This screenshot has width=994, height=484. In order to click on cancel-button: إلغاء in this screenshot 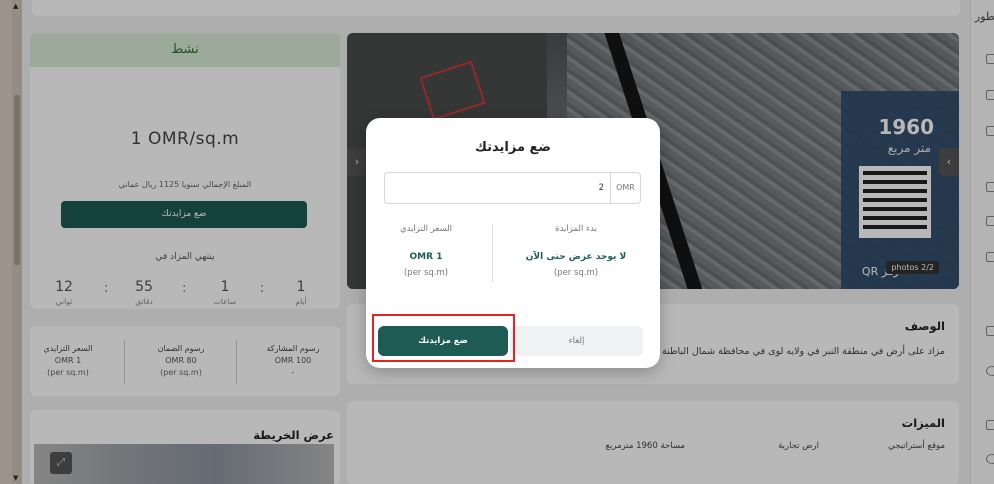, I will do `click(576, 341)`.